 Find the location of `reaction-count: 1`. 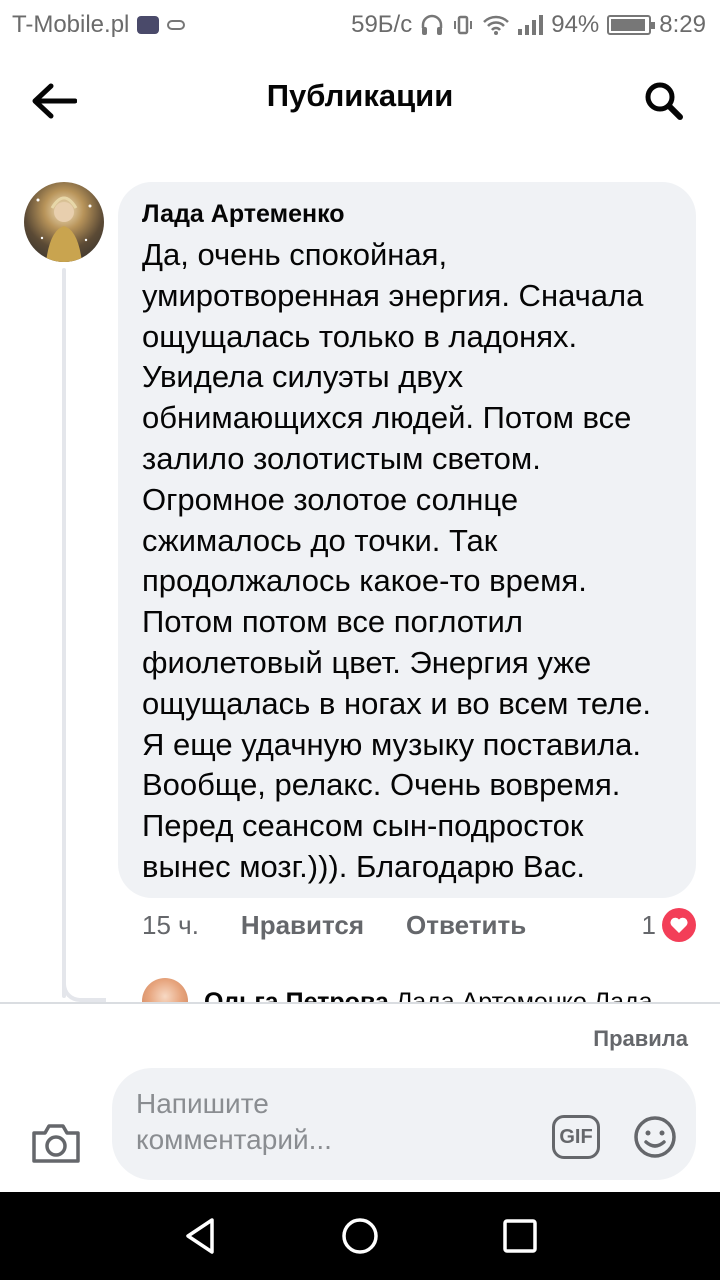

reaction-count: 1 is located at coordinates (648, 924).